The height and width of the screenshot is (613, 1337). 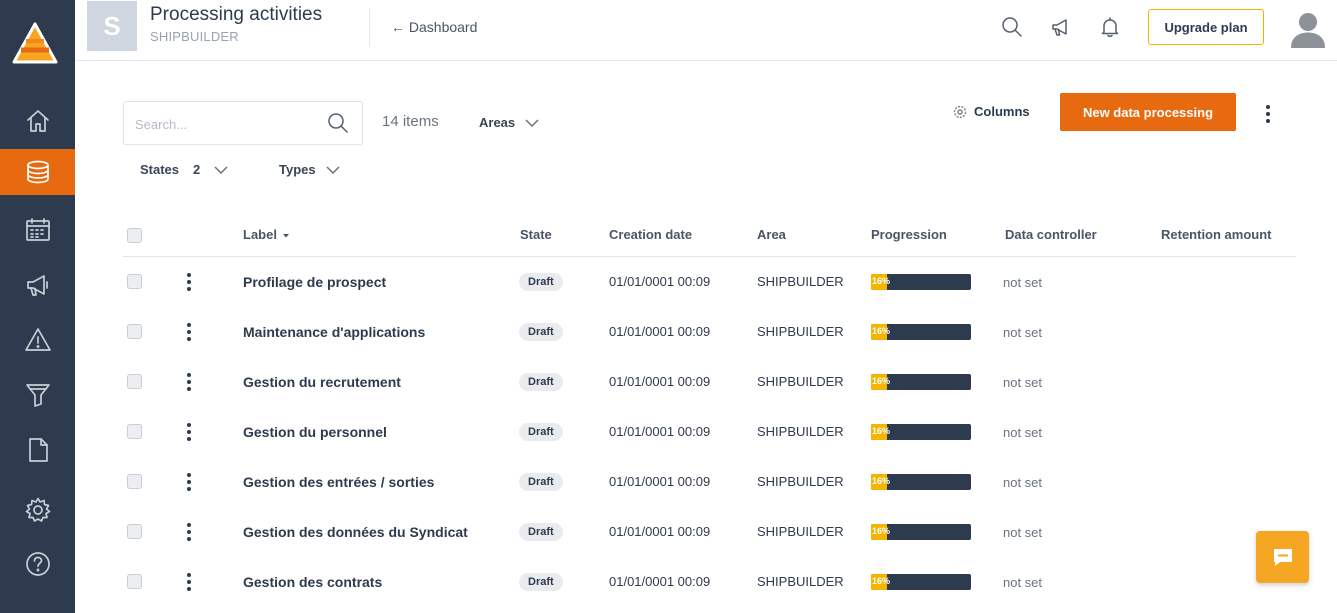 What do you see at coordinates (771, 234) in the screenshot?
I see `column-header-area: Area` at bounding box center [771, 234].